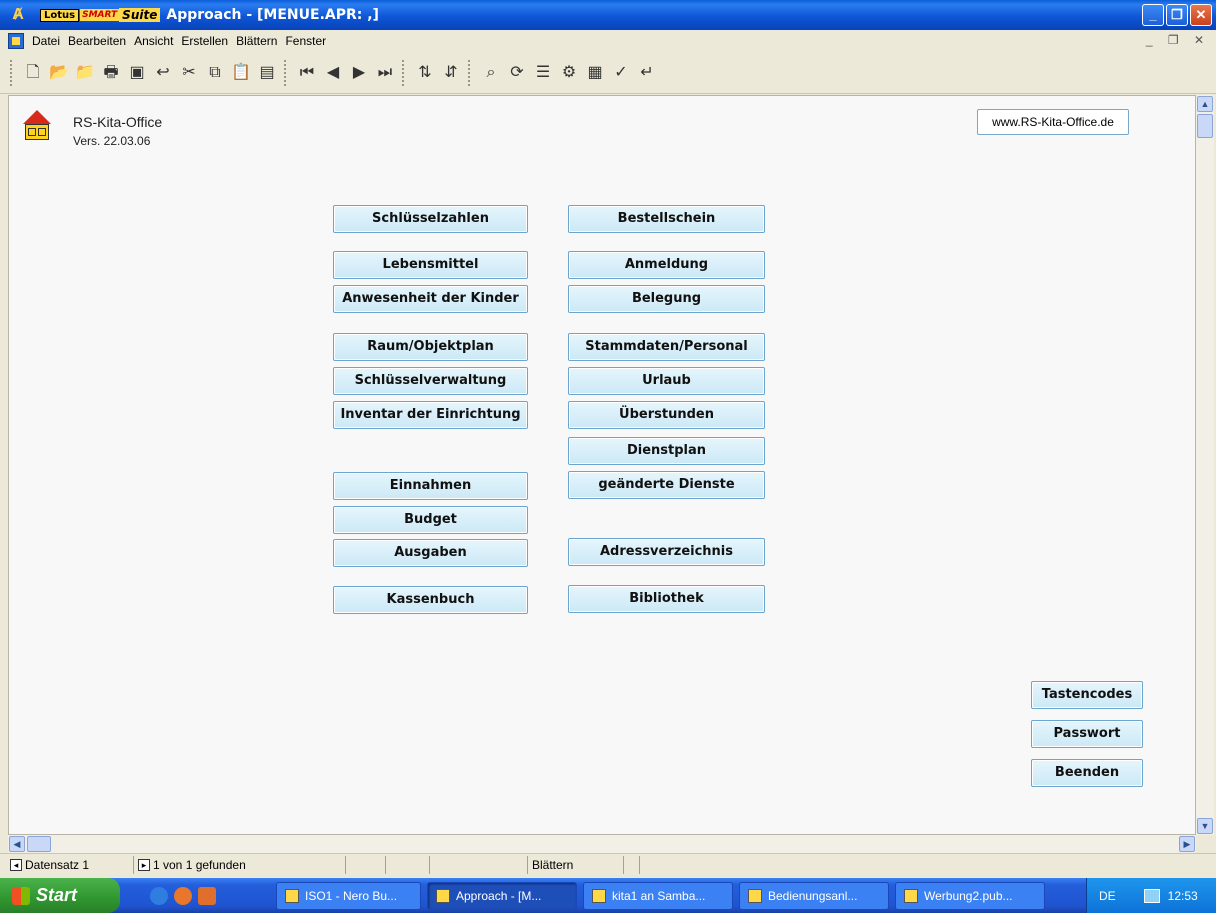  I want to click on anwesenheit-button: Anwesenheit der Kinder, so click(430, 299).